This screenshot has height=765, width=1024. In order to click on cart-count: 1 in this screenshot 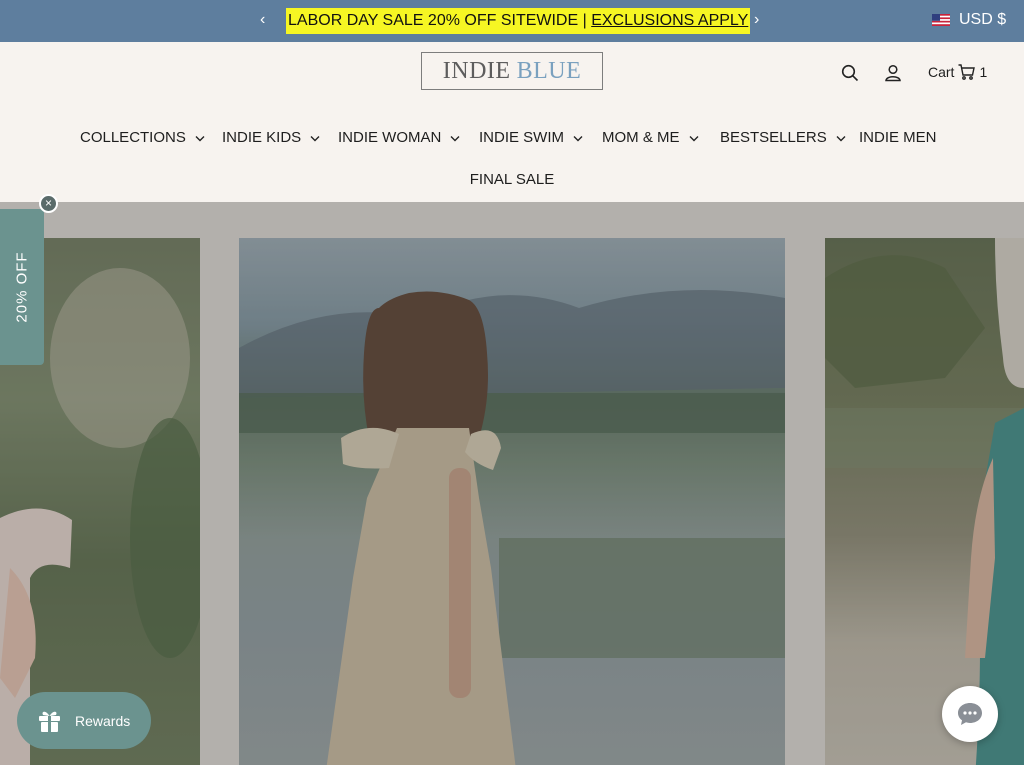, I will do `click(983, 72)`.